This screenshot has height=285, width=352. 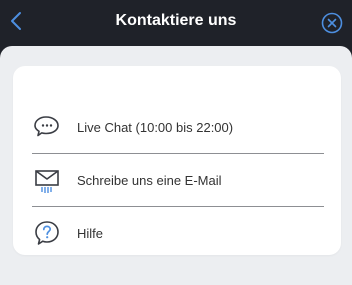 What do you see at coordinates (155, 127) in the screenshot?
I see `menu-item-label: Live Chat (10:00 bis 22:00)` at bounding box center [155, 127].